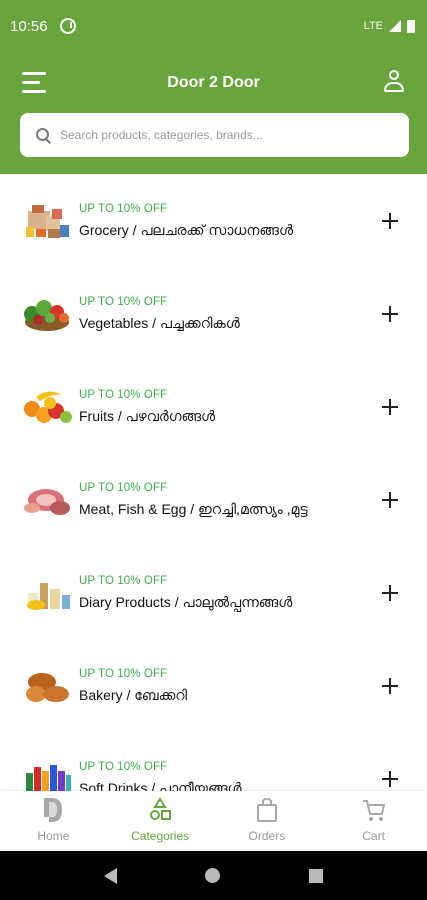 The width and height of the screenshot is (427, 900). I want to click on category-text: UP TO 10% OFF Vegetables / പച്ചക്കറികൾ, so click(159, 314).